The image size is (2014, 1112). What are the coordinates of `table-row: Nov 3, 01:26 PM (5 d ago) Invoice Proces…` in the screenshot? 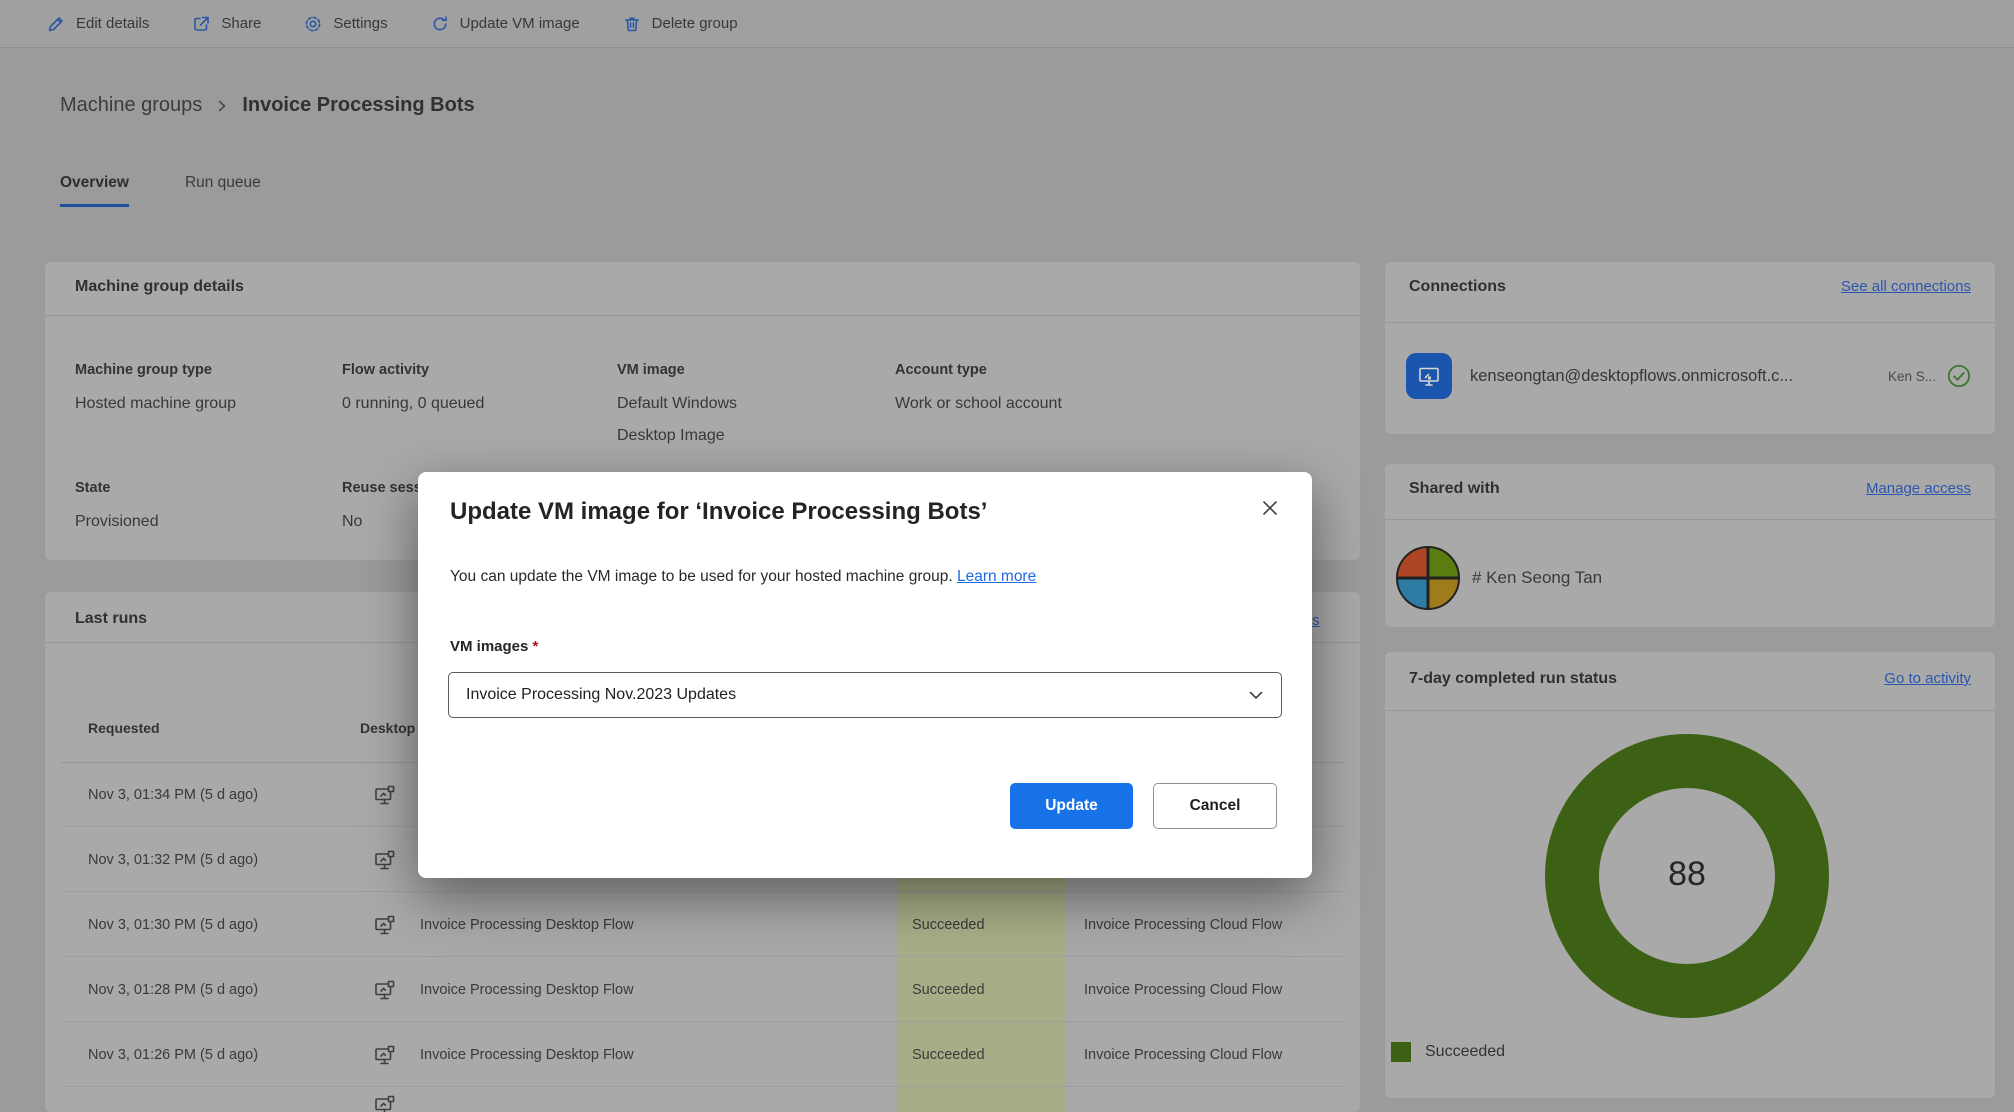 It's located at (702, 1055).